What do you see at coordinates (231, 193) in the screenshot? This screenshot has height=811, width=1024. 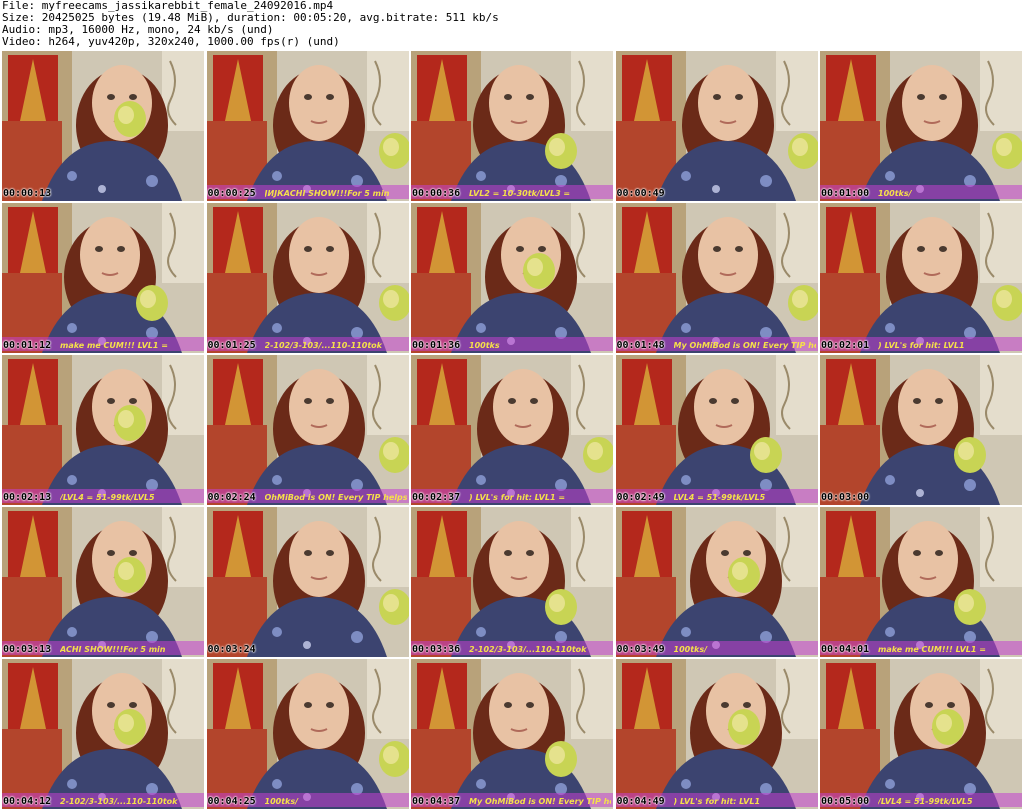 I see `timestamp-label: 00:00:25` at bounding box center [231, 193].